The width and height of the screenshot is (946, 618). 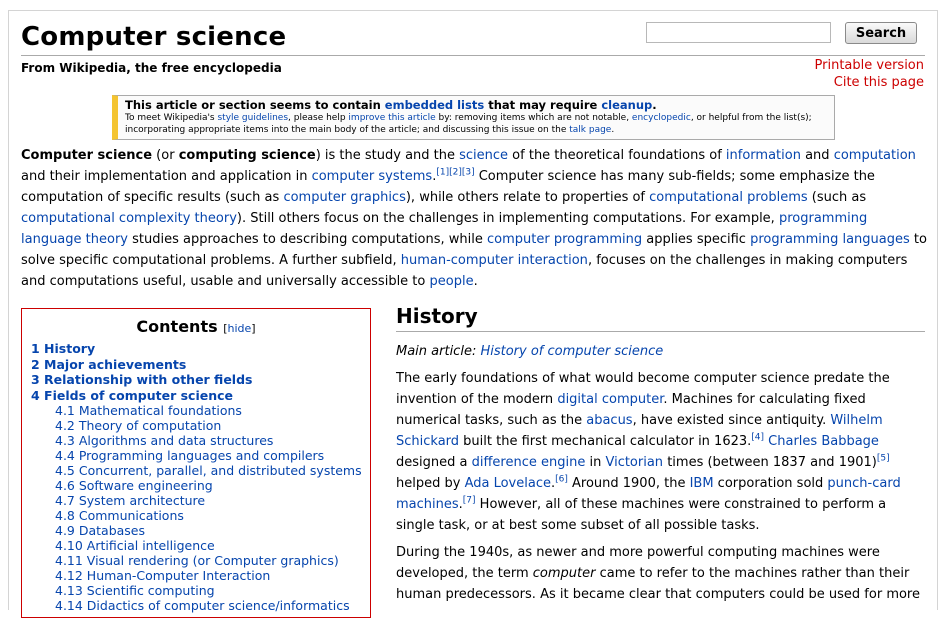 I want to click on programming-languages-link: programming languages, so click(x=830, y=239).